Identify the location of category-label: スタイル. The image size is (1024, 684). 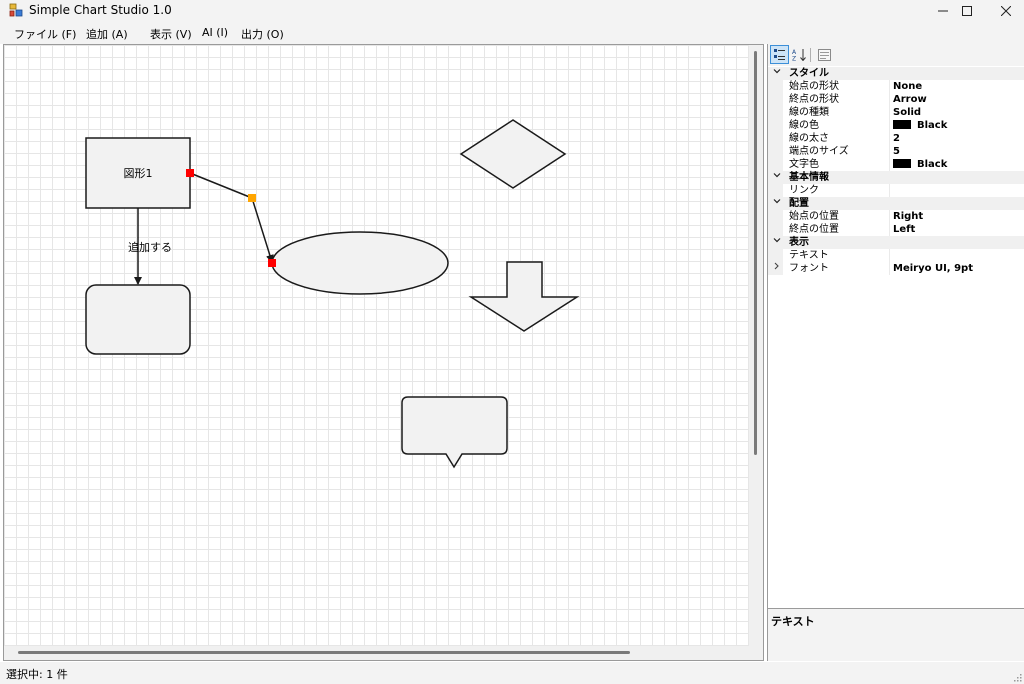
(809, 73).